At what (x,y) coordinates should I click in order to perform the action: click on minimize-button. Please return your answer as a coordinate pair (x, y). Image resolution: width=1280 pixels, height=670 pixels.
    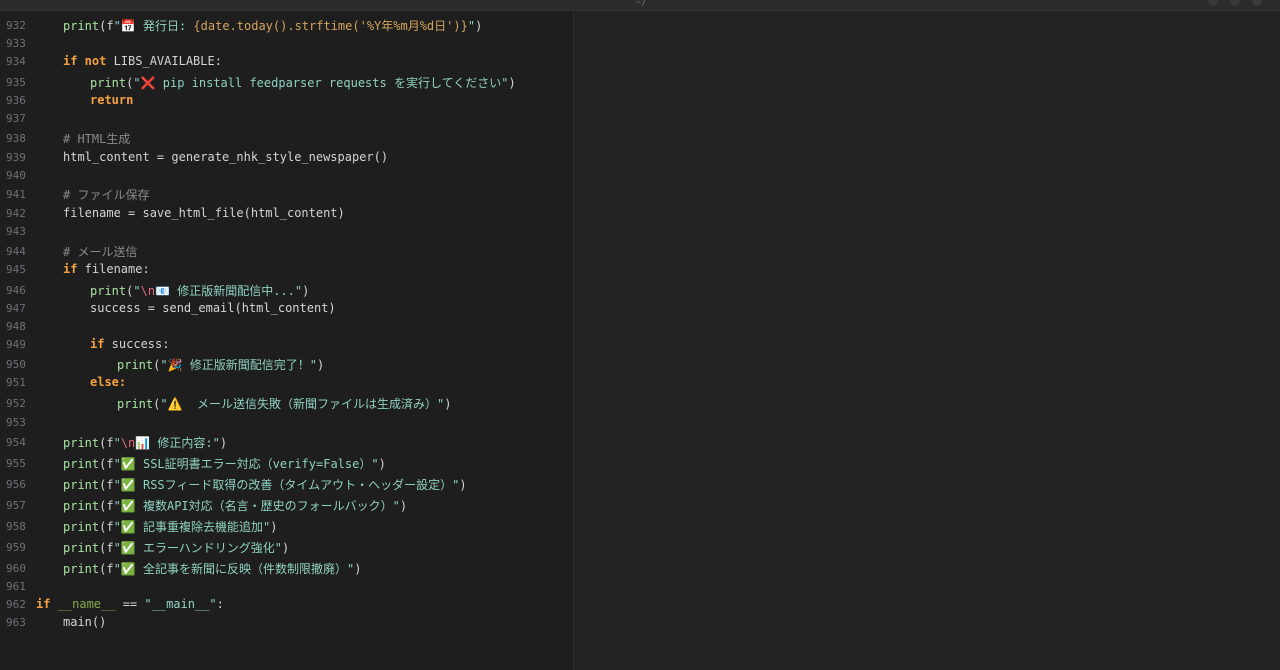
    Looking at the image, I should click on (1213, 3).